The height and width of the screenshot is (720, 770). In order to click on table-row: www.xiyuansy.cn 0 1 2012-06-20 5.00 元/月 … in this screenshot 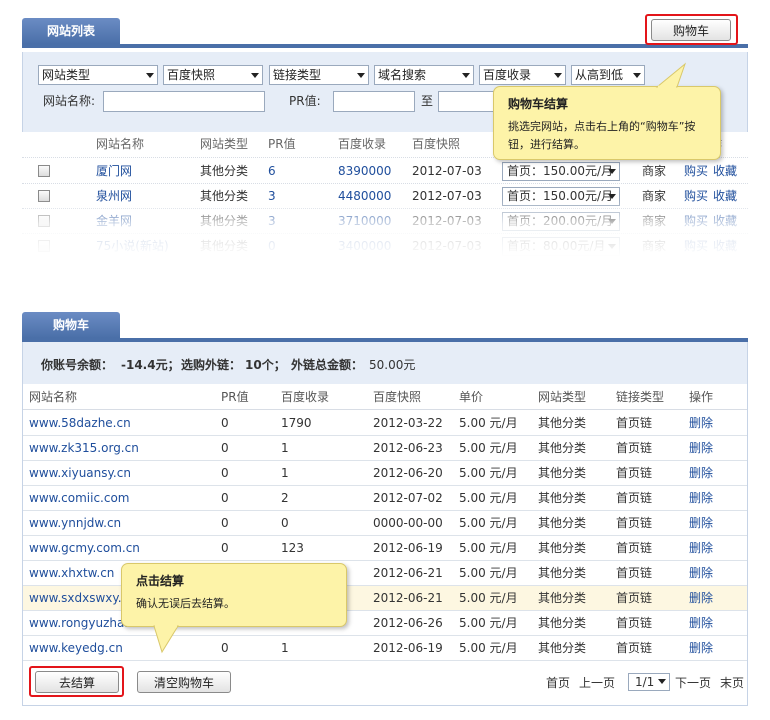, I will do `click(385, 473)`.